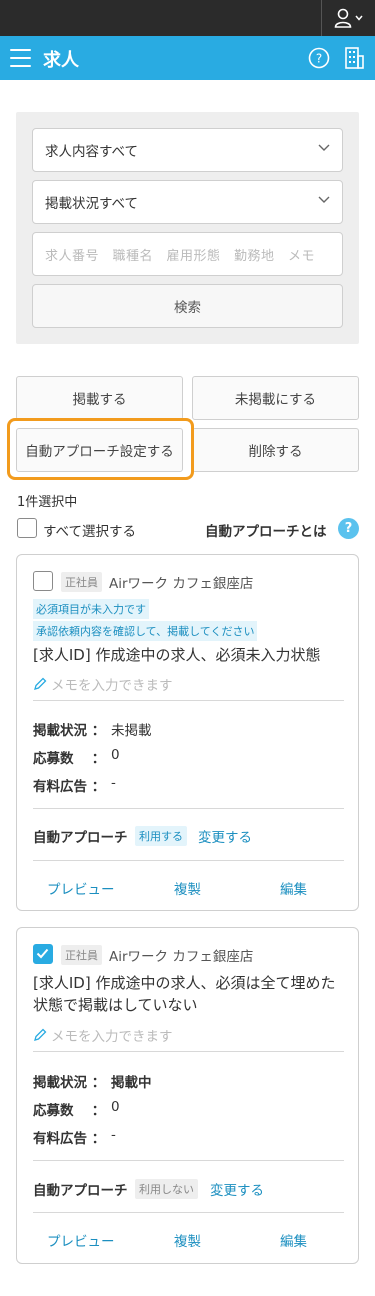  I want to click on selection-count: 1件選択中, so click(47, 502).